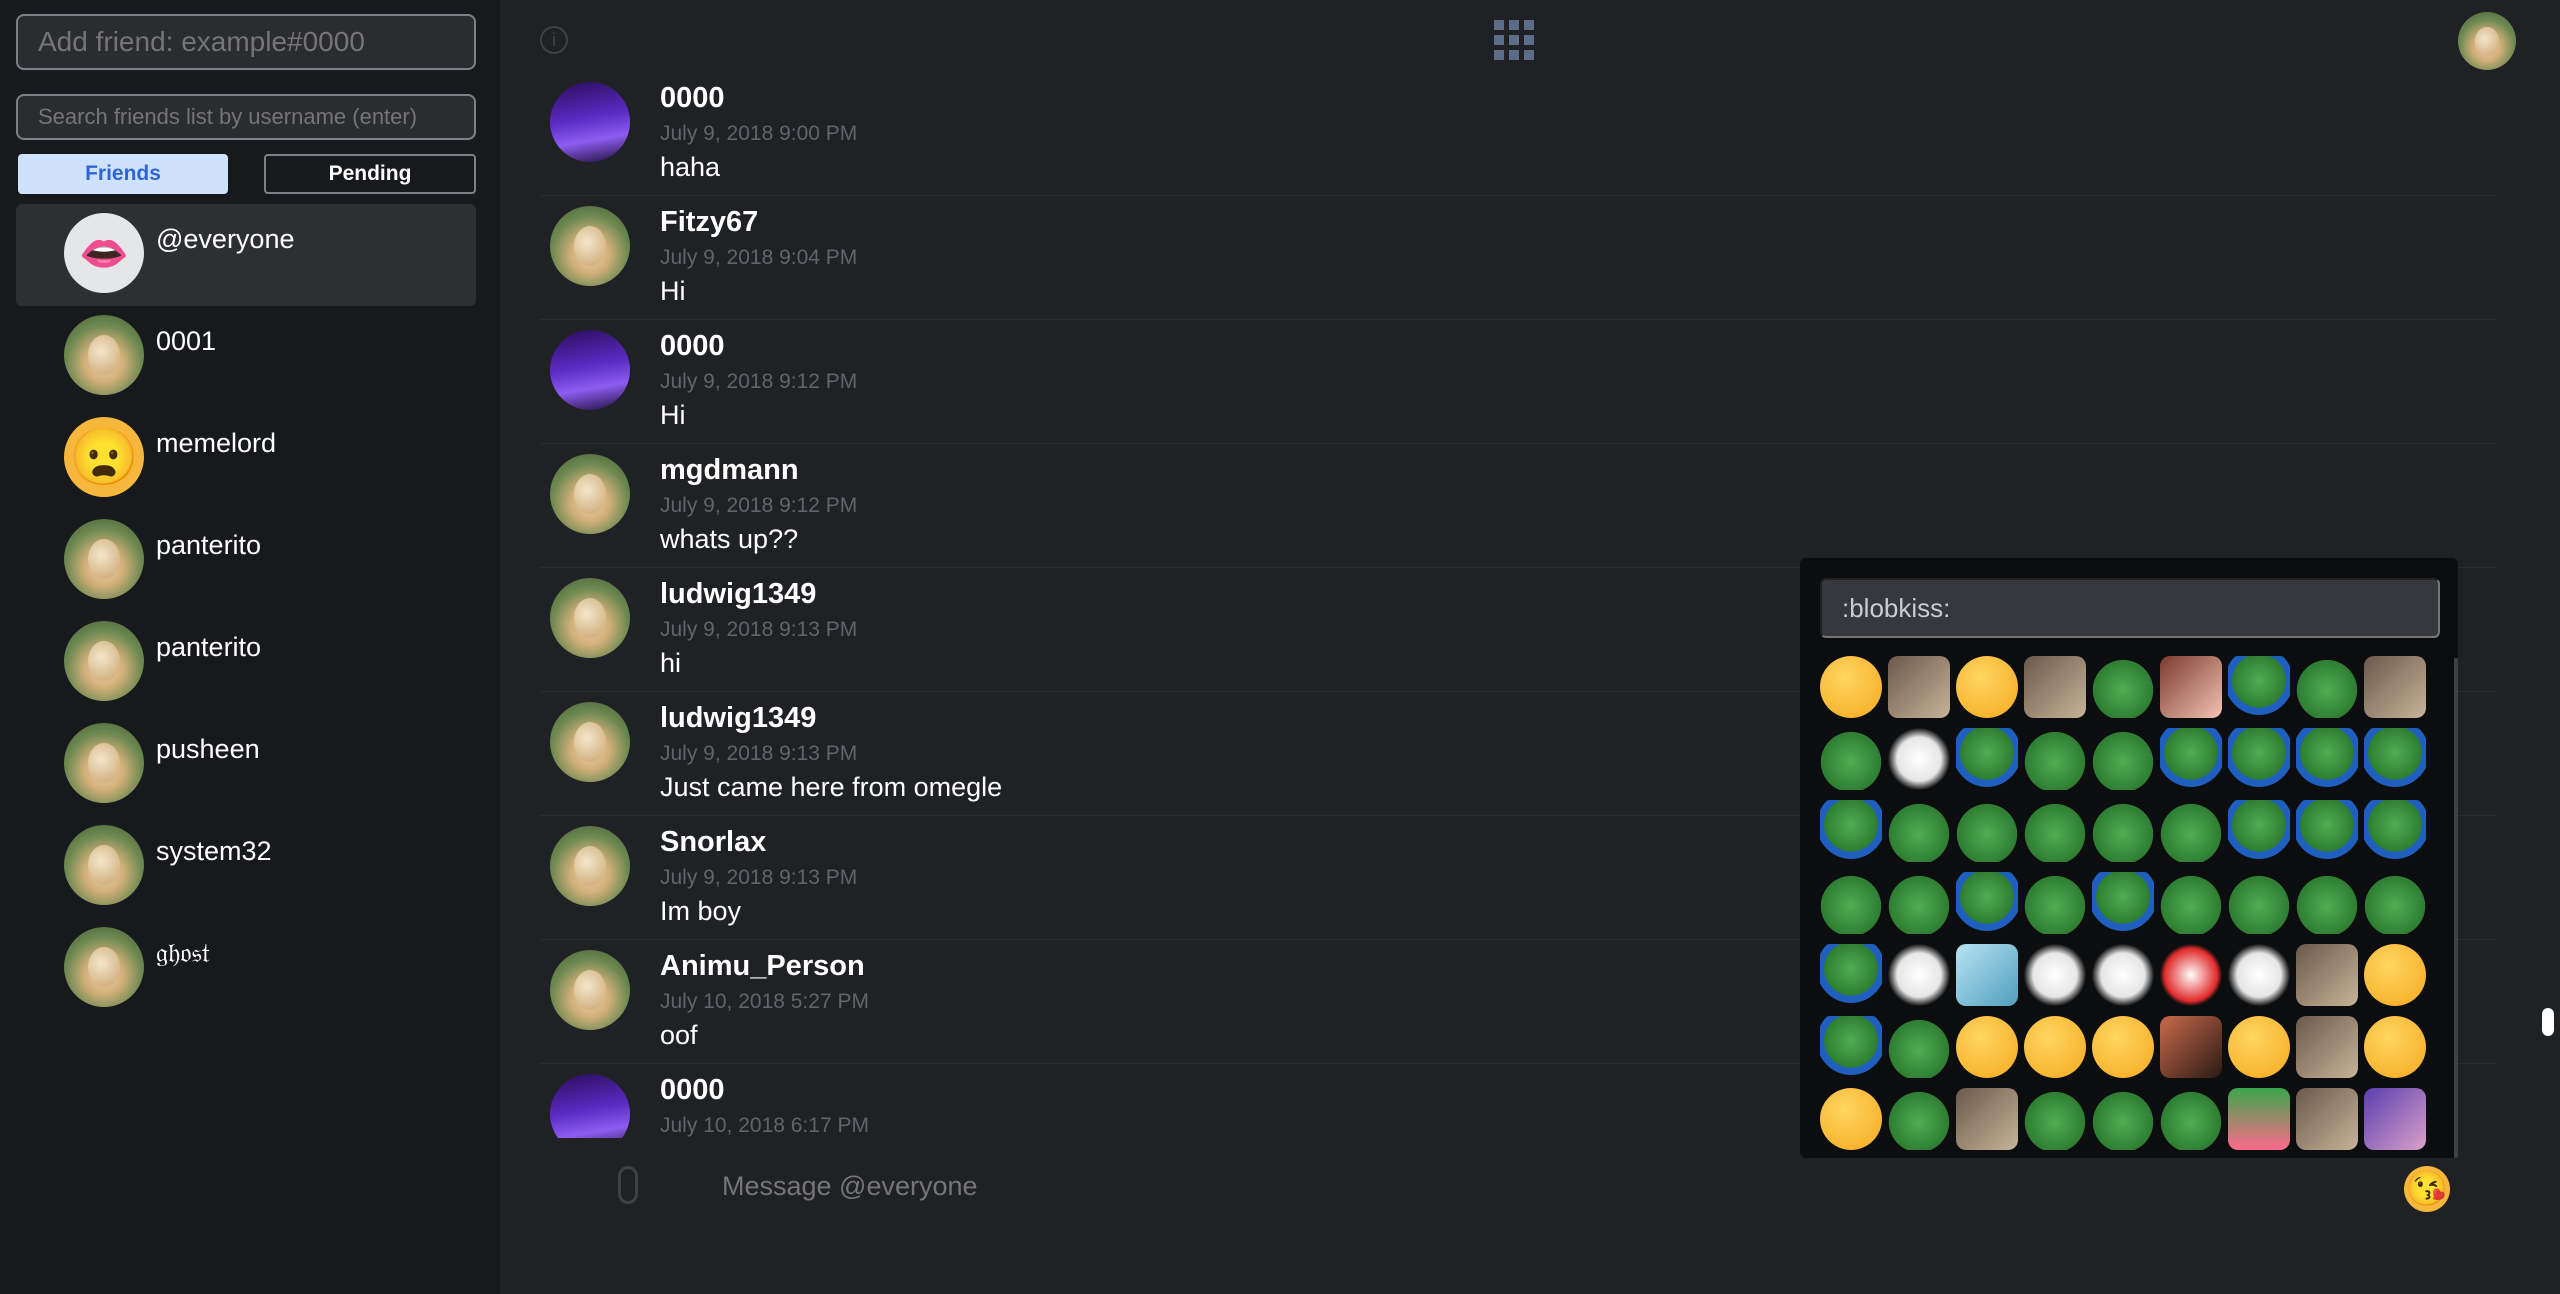 Image resolution: width=2560 pixels, height=1294 pixels. Describe the element at coordinates (246, 765) in the screenshot. I see `friend-item: pusheen` at that location.